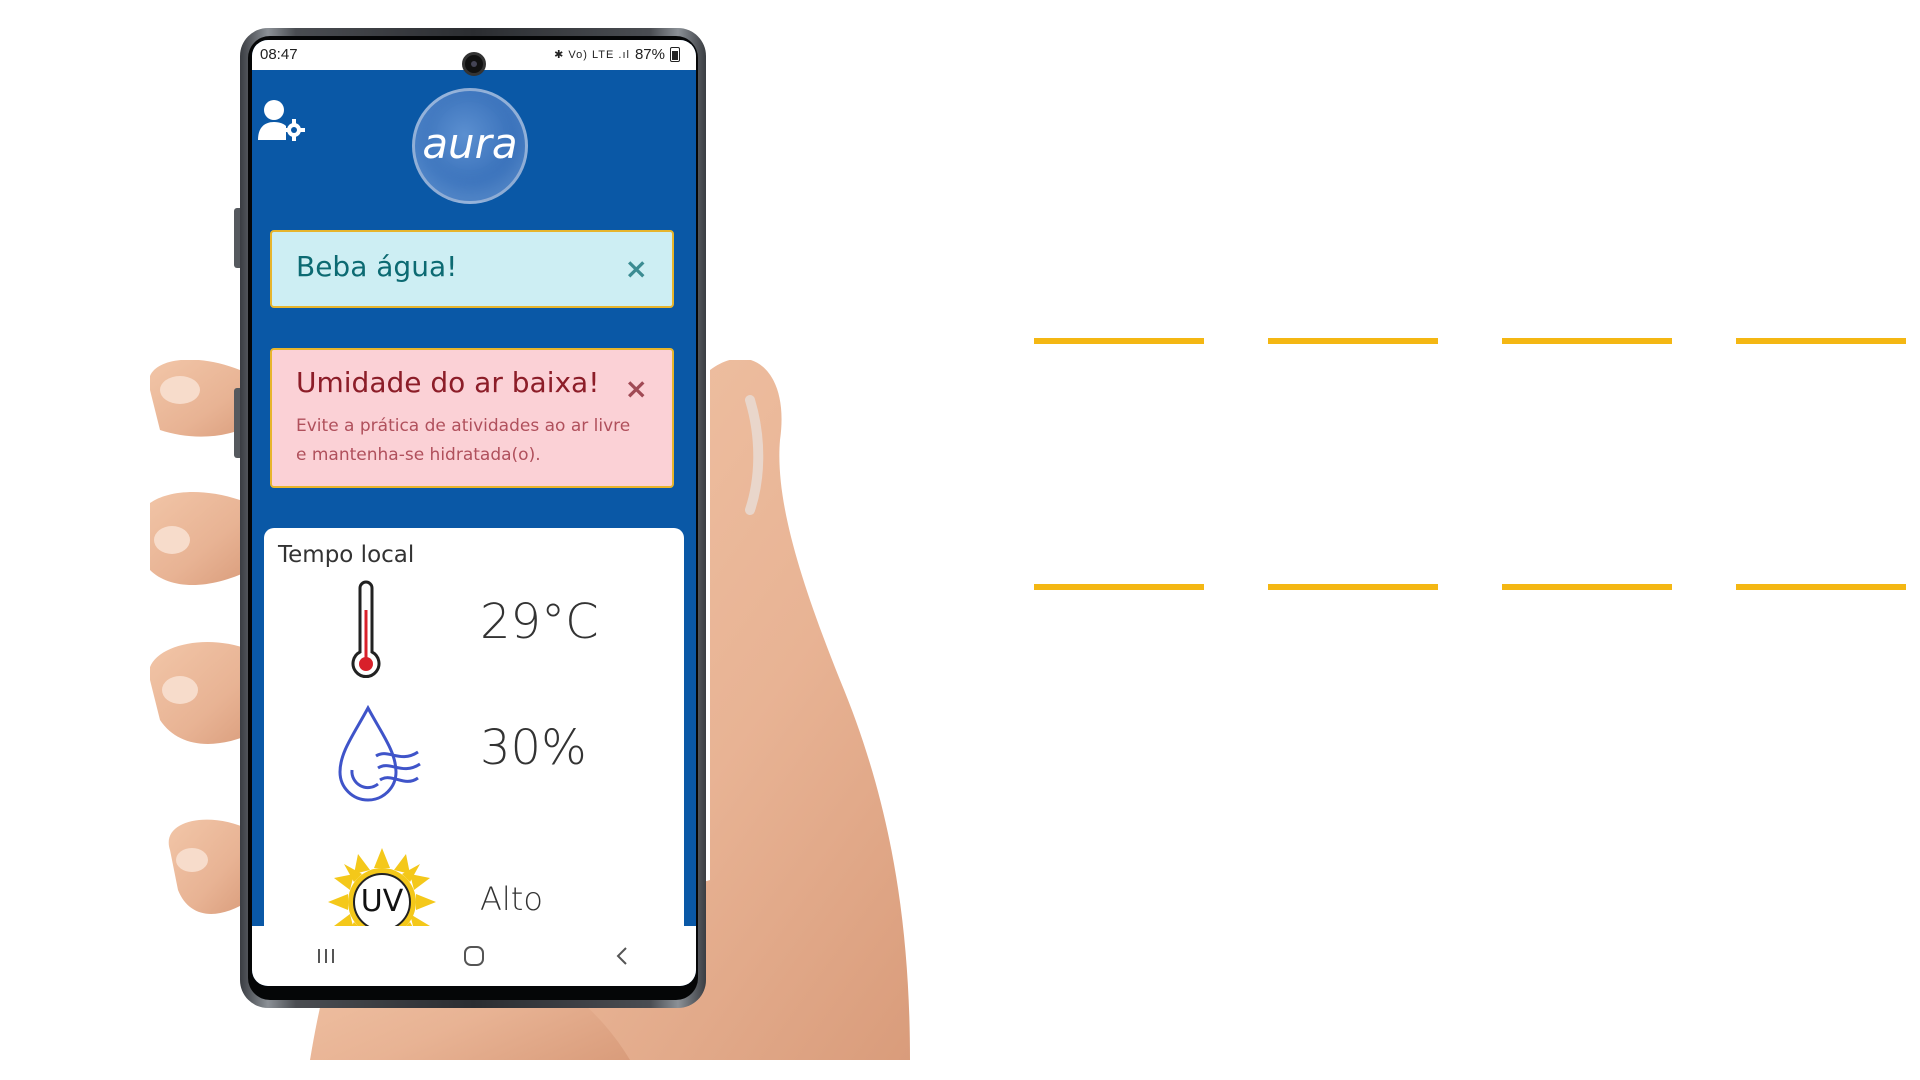 The image size is (1920, 1080). I want to click on alert-title: Umidade do ar baixa!, so click(448, 382).